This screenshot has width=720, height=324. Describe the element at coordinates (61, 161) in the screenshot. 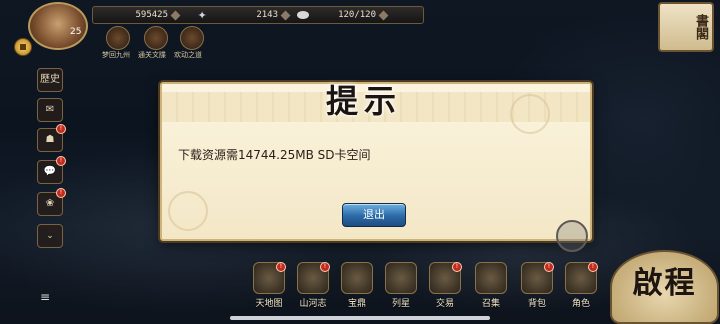

I see `chat-badge: !` at that location.